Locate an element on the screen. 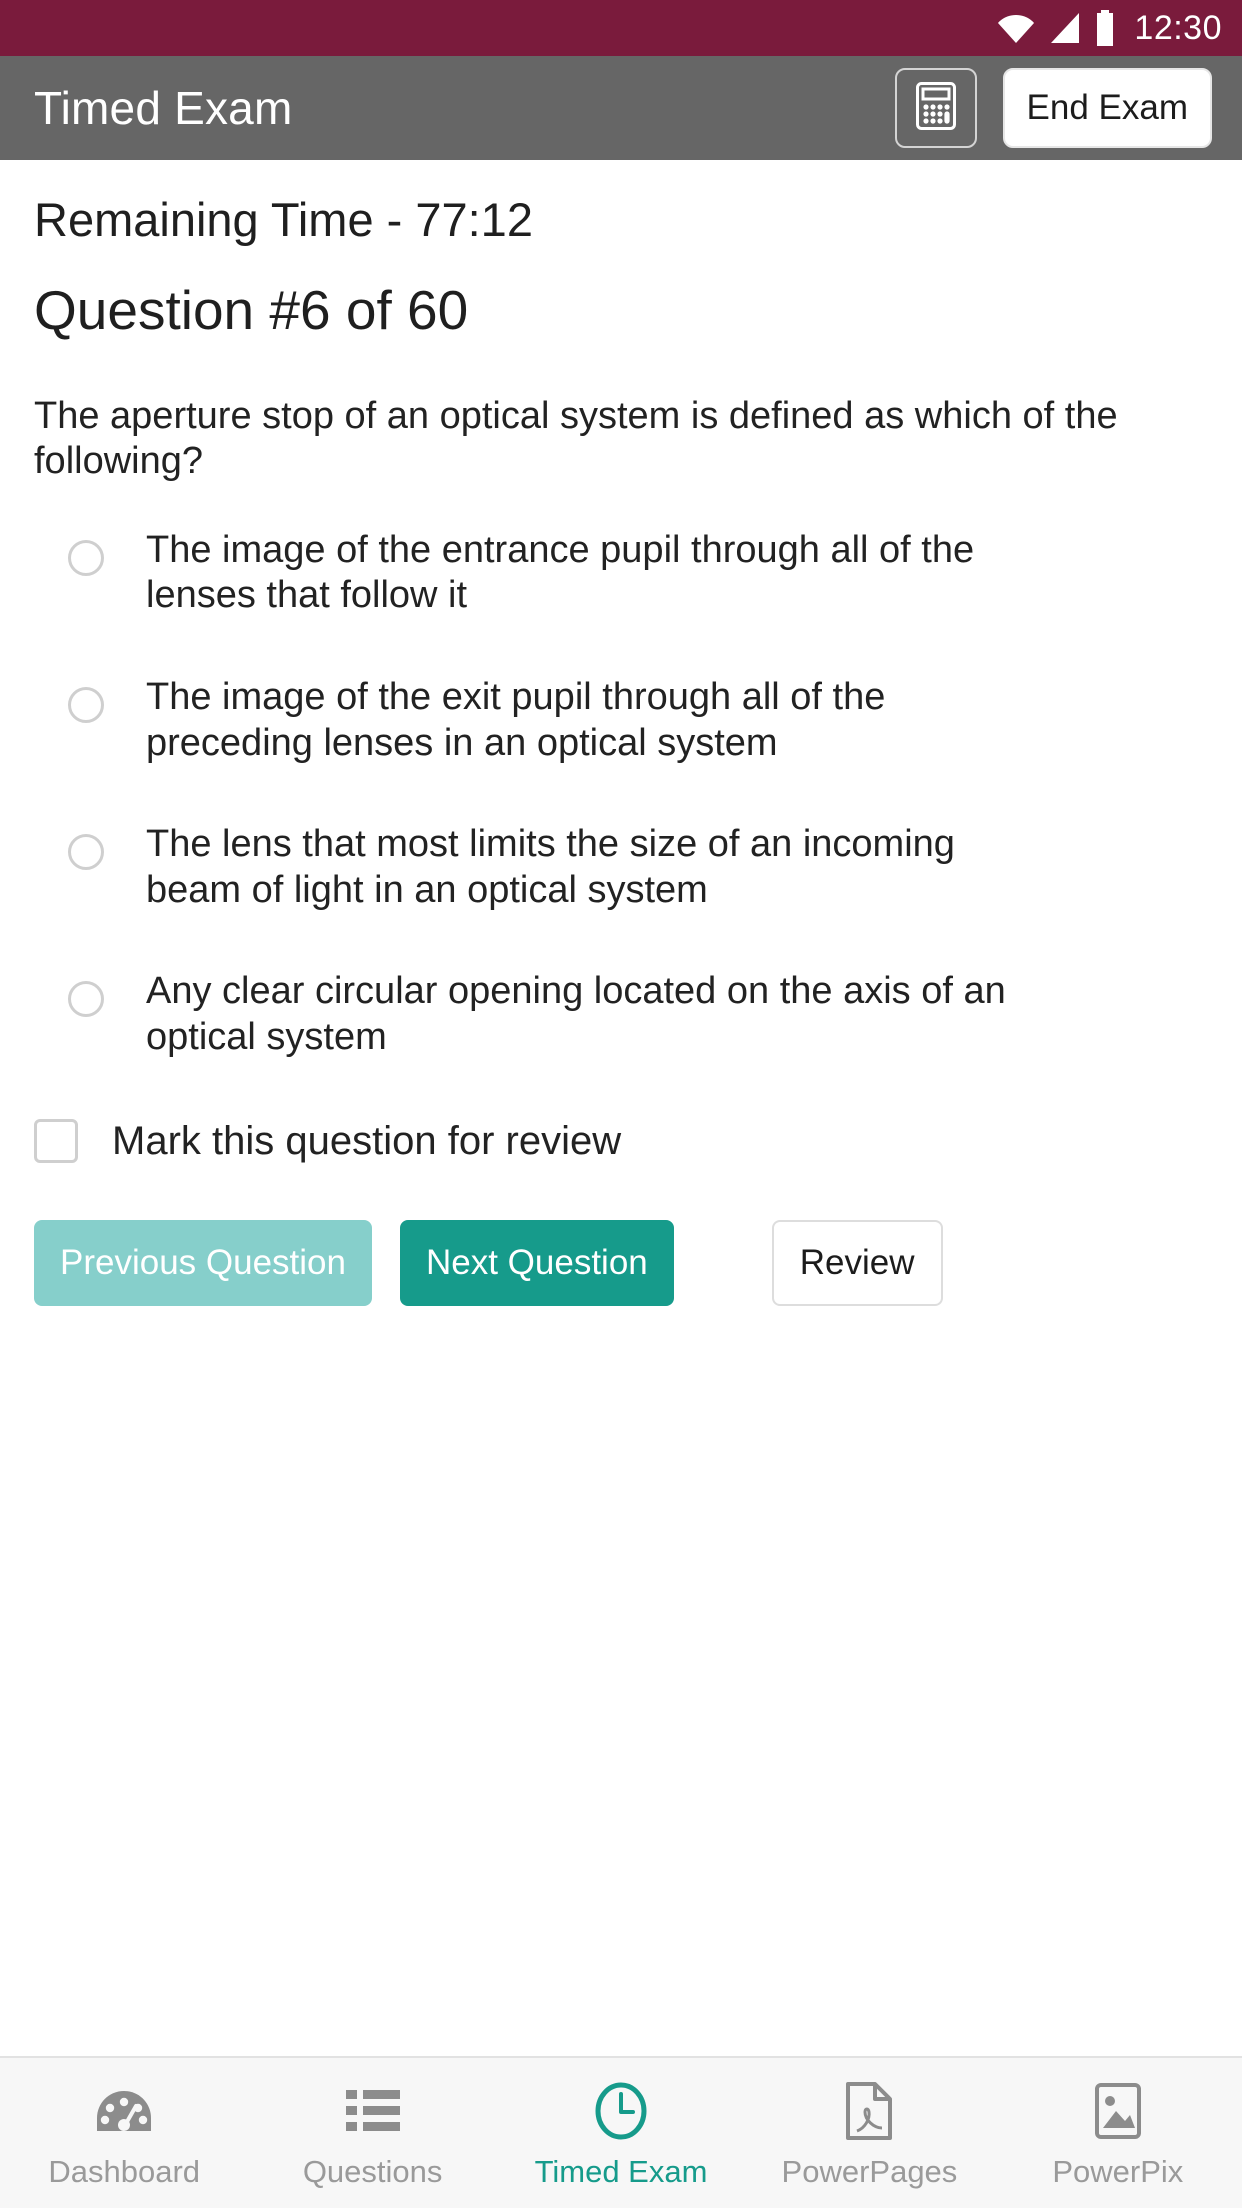 Image resolution: width=1242 pixels, height=2208 pixels. nav-label: PowerPix is located at coordinates (1118, 2171).